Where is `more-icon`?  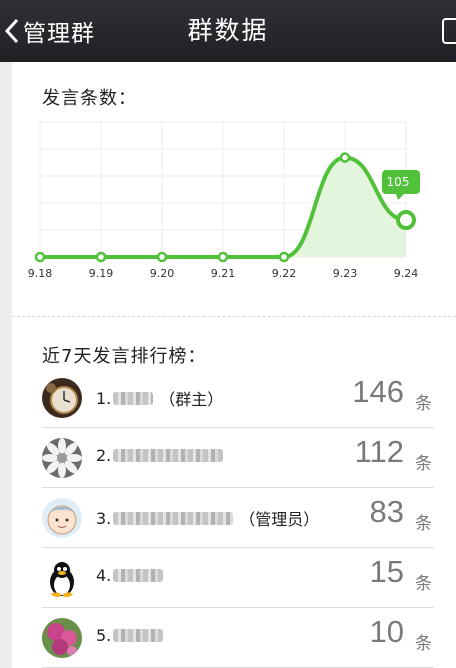
more-icon is located at coordinates (449, 31).